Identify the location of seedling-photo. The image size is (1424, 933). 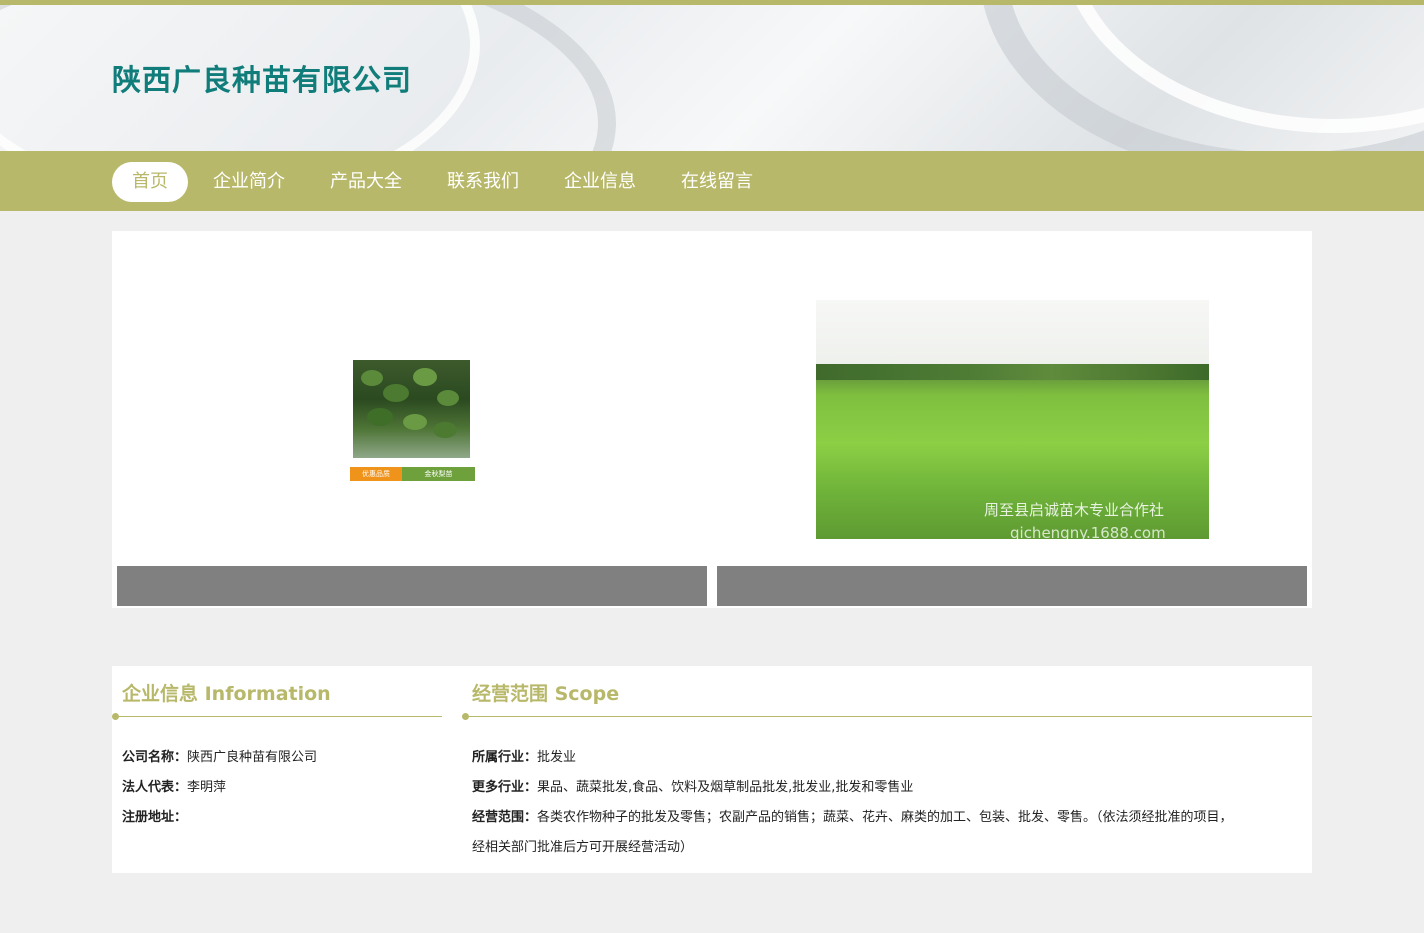
(411, 409).